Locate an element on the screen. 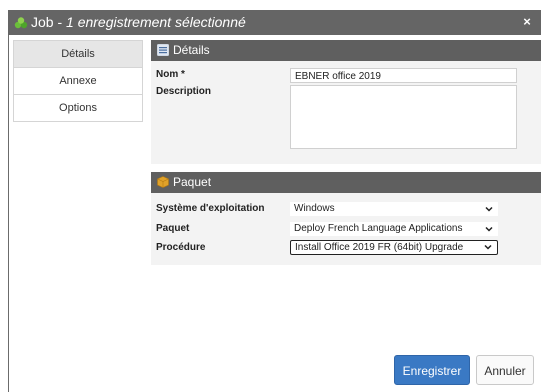 The image size is (541, 392). package-header: Paquet is located at coordinates (346, 182).